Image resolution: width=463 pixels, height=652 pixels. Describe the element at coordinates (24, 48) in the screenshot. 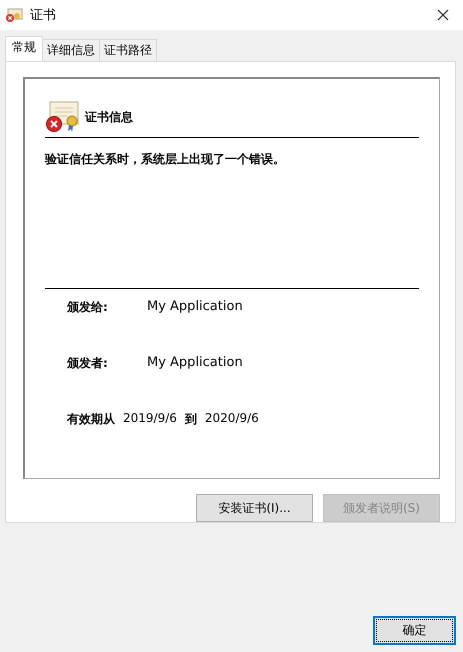

I see `tab: 常规` at that location.